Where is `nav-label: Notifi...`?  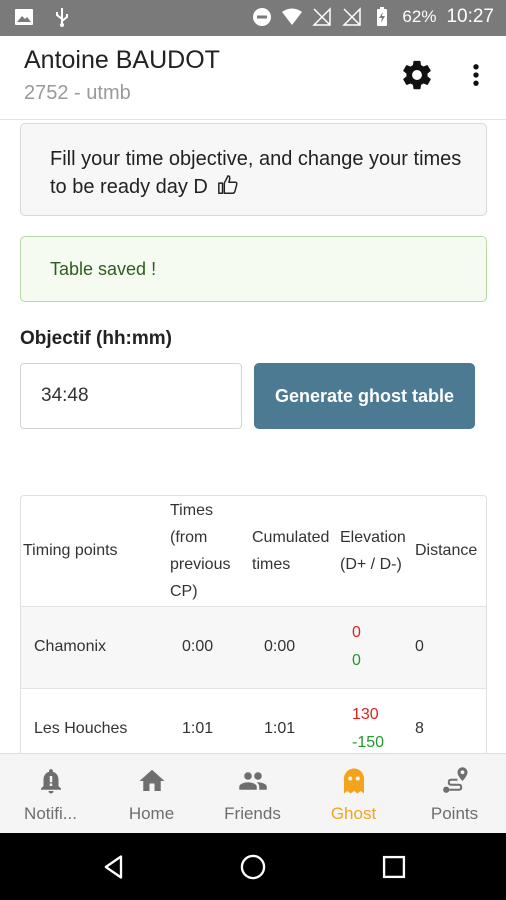
nav-label: Notifi... is located at coordinates (50, 813).